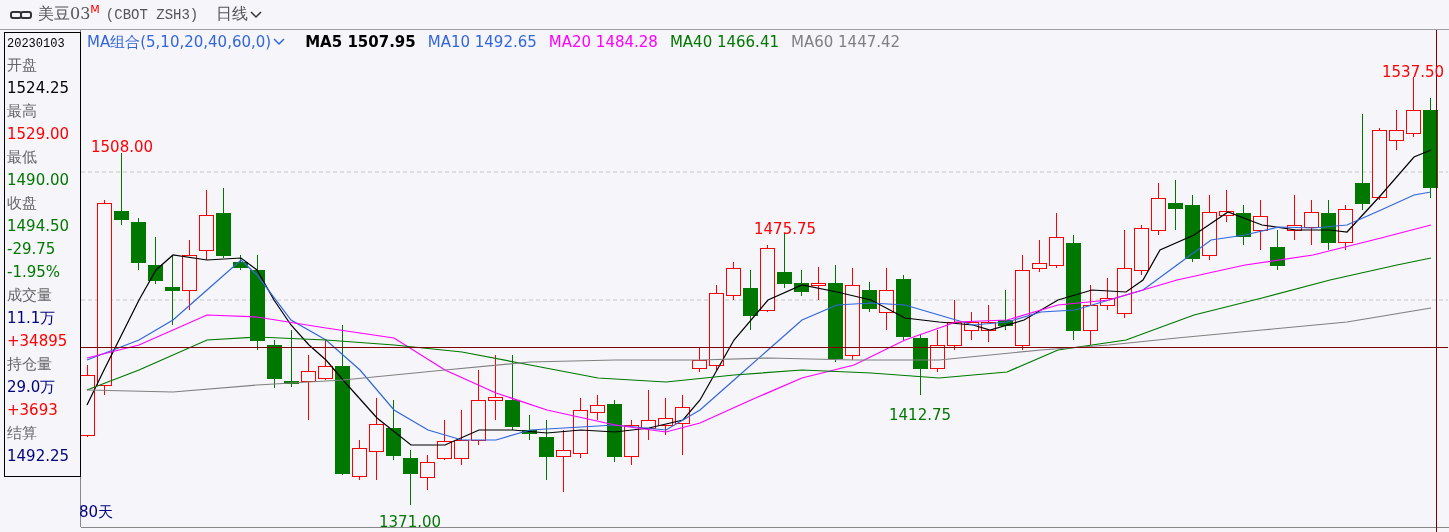  Describe the element at coordinates (39, 226) in the screenshot. I see `field-value: 1494.50` at that location.